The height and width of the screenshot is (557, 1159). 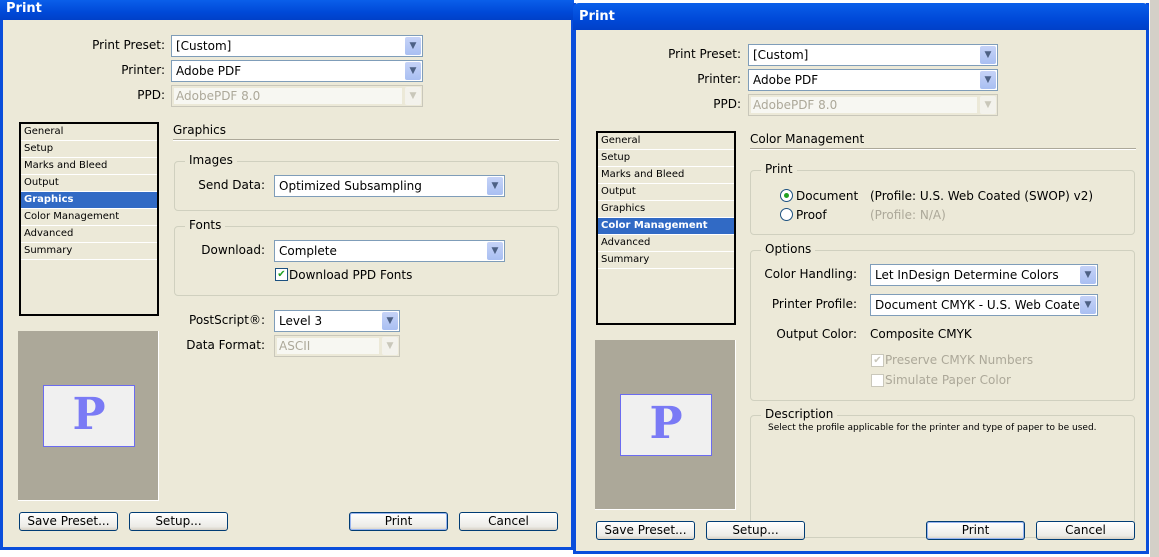 What do you see at coordinates (366, 132) in the screenshot?
I see `section-title: Graphics` at bounding box center [366, 132].